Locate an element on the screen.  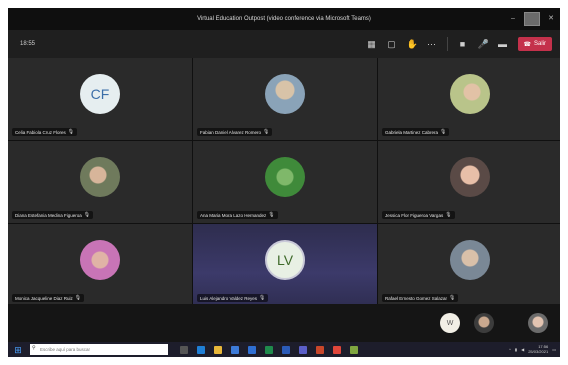
participant-name-label: Fabian Daniel Alvarez Romero 🎙 is located at coordinates (235, 132).